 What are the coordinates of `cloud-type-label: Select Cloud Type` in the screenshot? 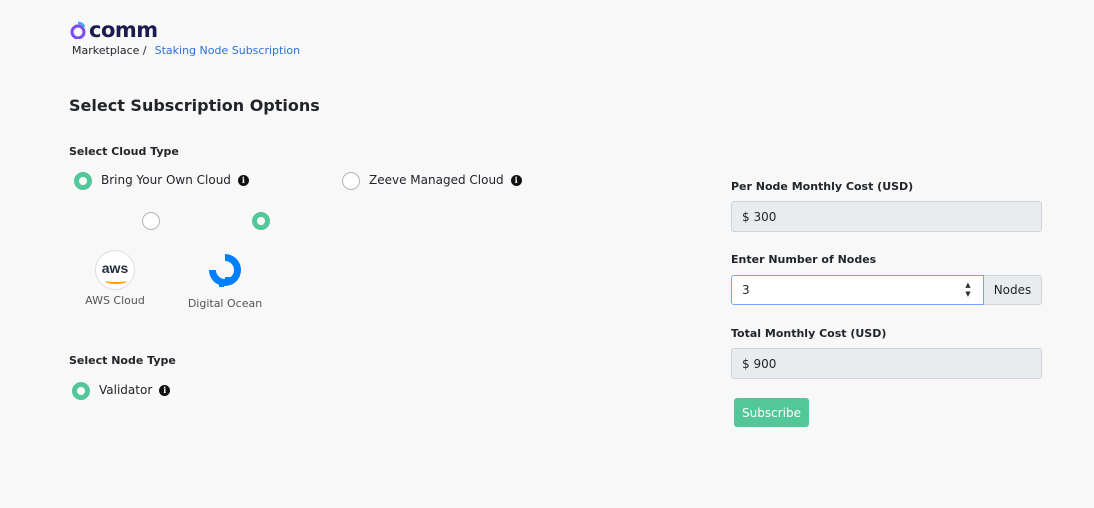 It's located at (124, 151).